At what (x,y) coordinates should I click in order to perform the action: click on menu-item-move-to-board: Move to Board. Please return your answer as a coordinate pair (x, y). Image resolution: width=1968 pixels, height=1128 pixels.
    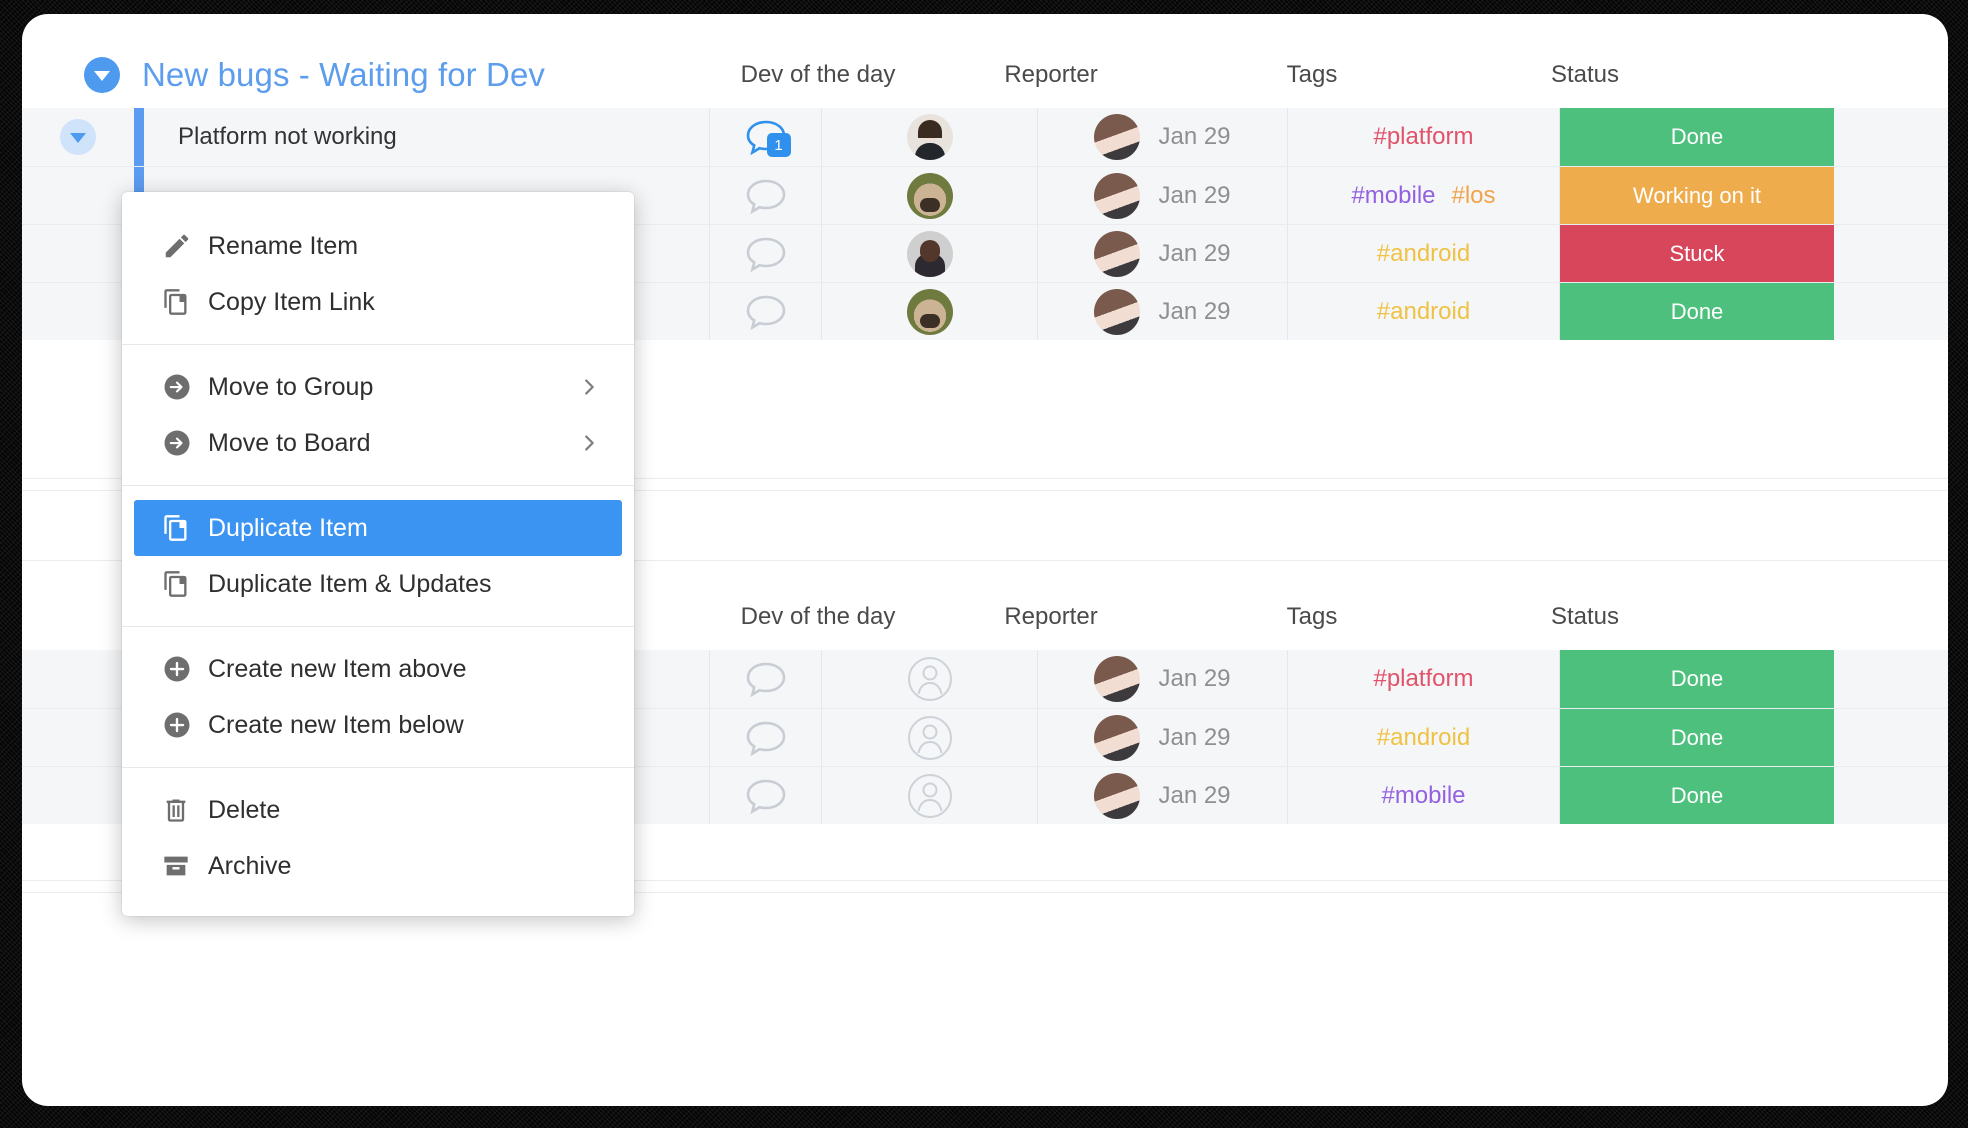
    Looking at the image, I should click on (378, 443).